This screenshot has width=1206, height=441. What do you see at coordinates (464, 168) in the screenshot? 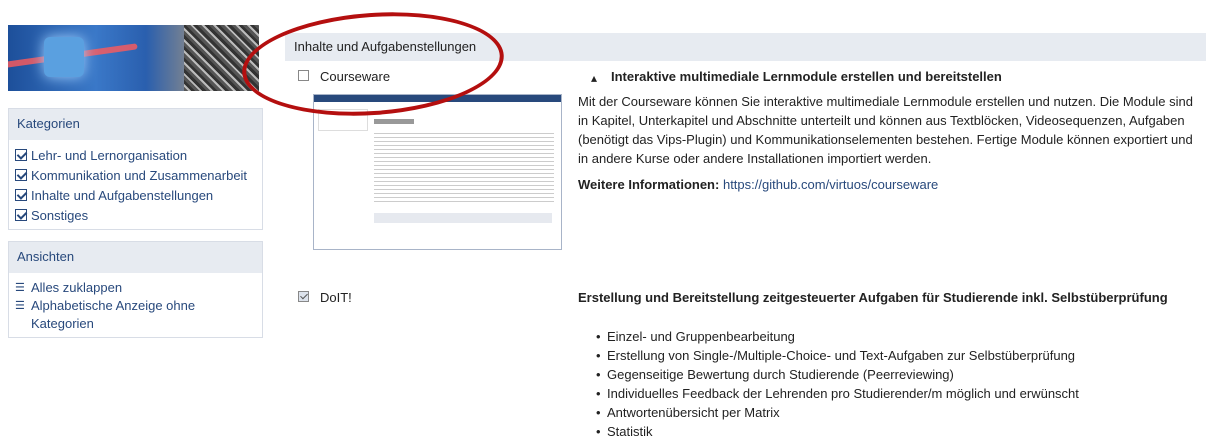
I see `screenshot-text-lines` at bounding box center [464, 168].